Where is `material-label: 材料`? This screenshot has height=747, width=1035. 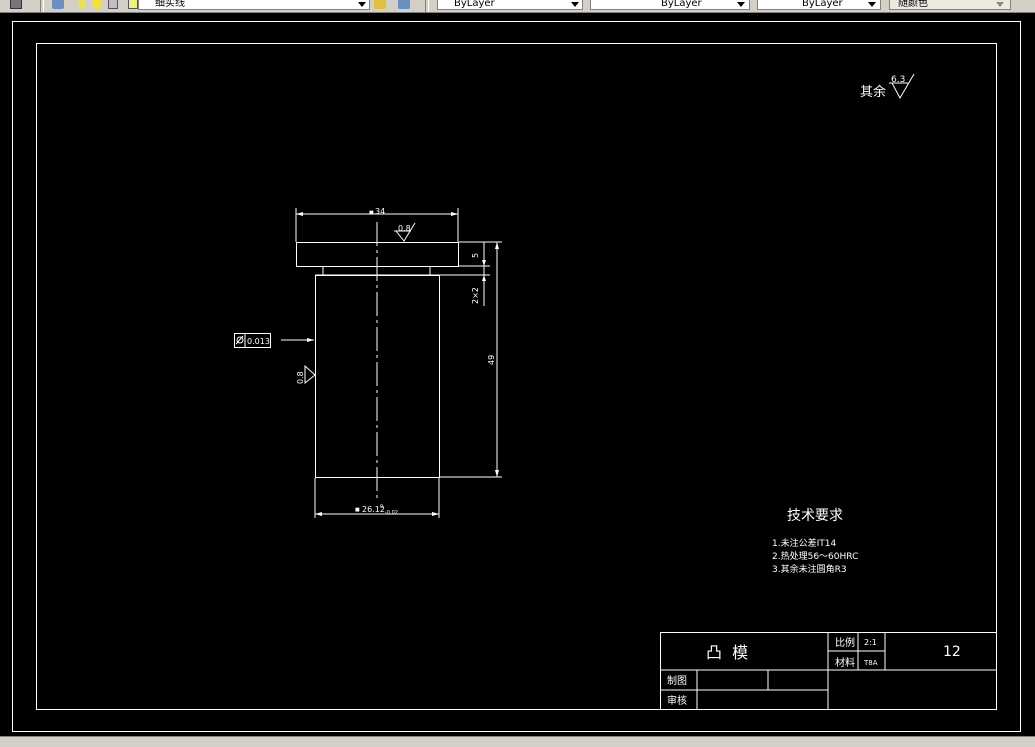 material-label: 材料 is located at coordinates (845, 662).